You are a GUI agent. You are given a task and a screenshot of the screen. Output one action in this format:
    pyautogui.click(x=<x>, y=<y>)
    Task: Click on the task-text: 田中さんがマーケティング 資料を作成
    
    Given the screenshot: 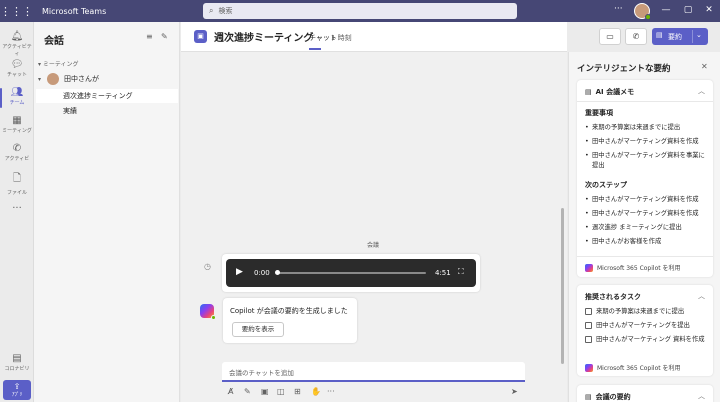 What is the action you would take?
    pyautogui.click(x=650, y=339)
    